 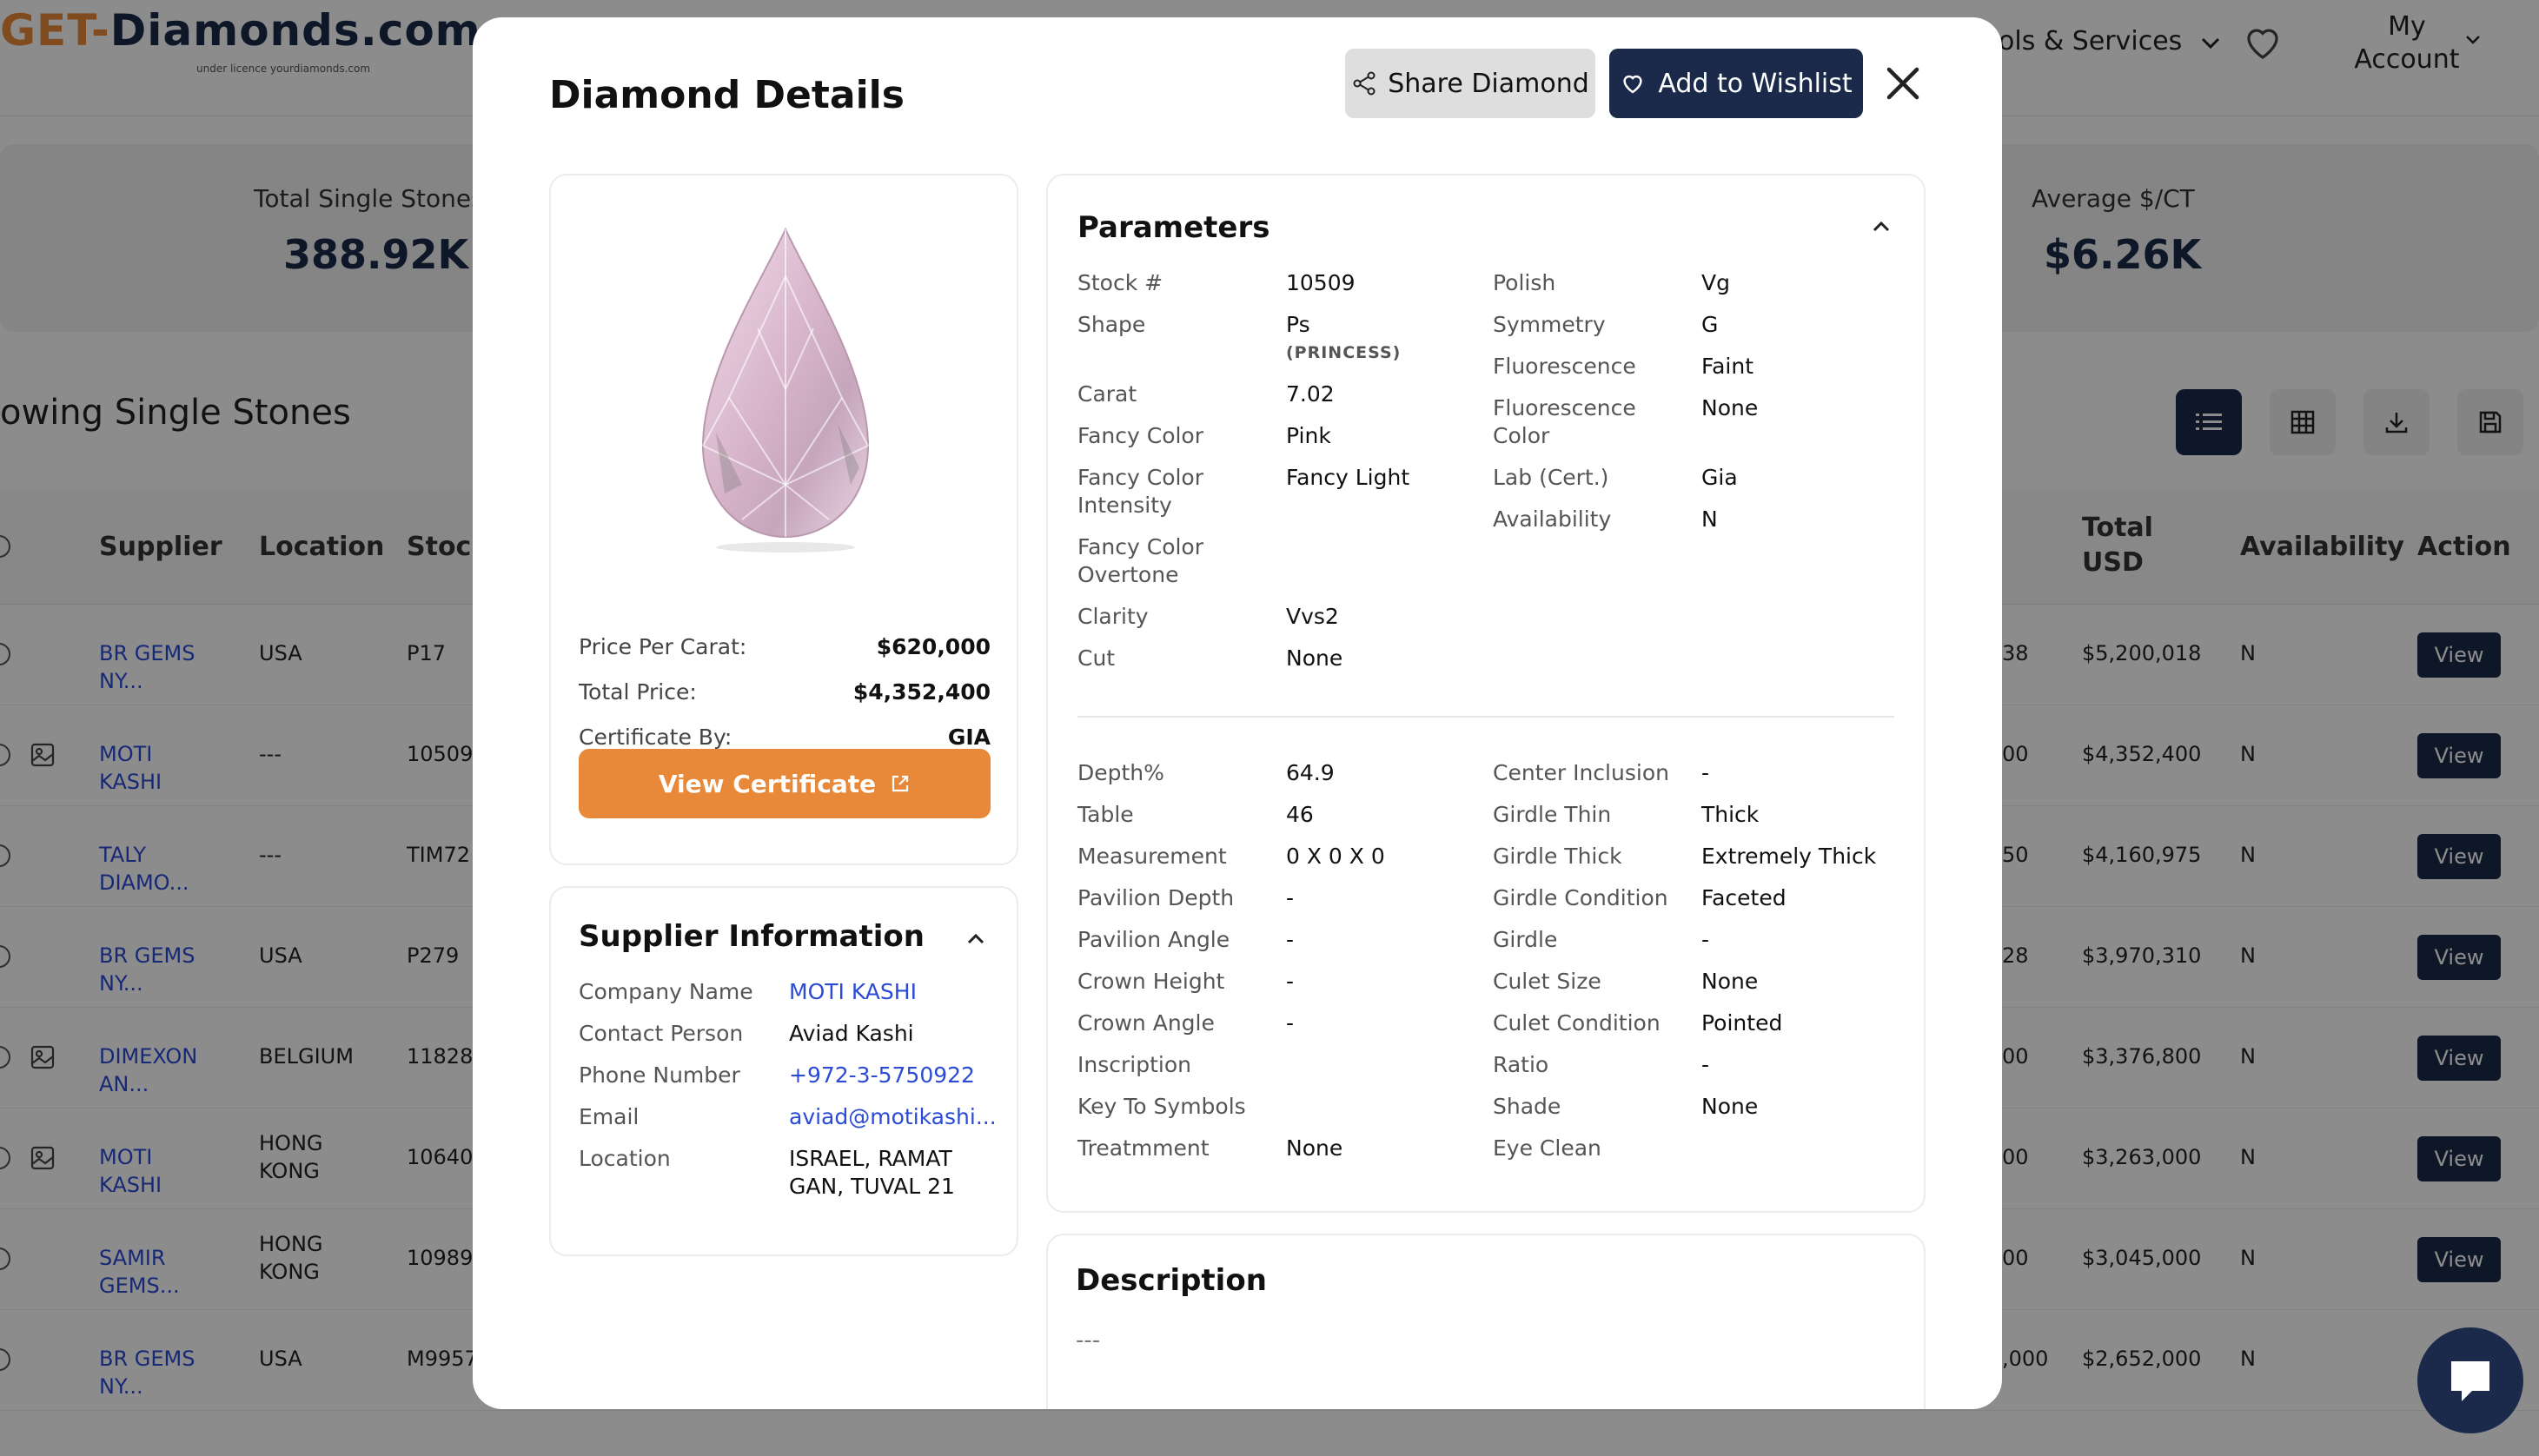 I want to click on parameters-title: Parameters, so click(x=1173, y=227).